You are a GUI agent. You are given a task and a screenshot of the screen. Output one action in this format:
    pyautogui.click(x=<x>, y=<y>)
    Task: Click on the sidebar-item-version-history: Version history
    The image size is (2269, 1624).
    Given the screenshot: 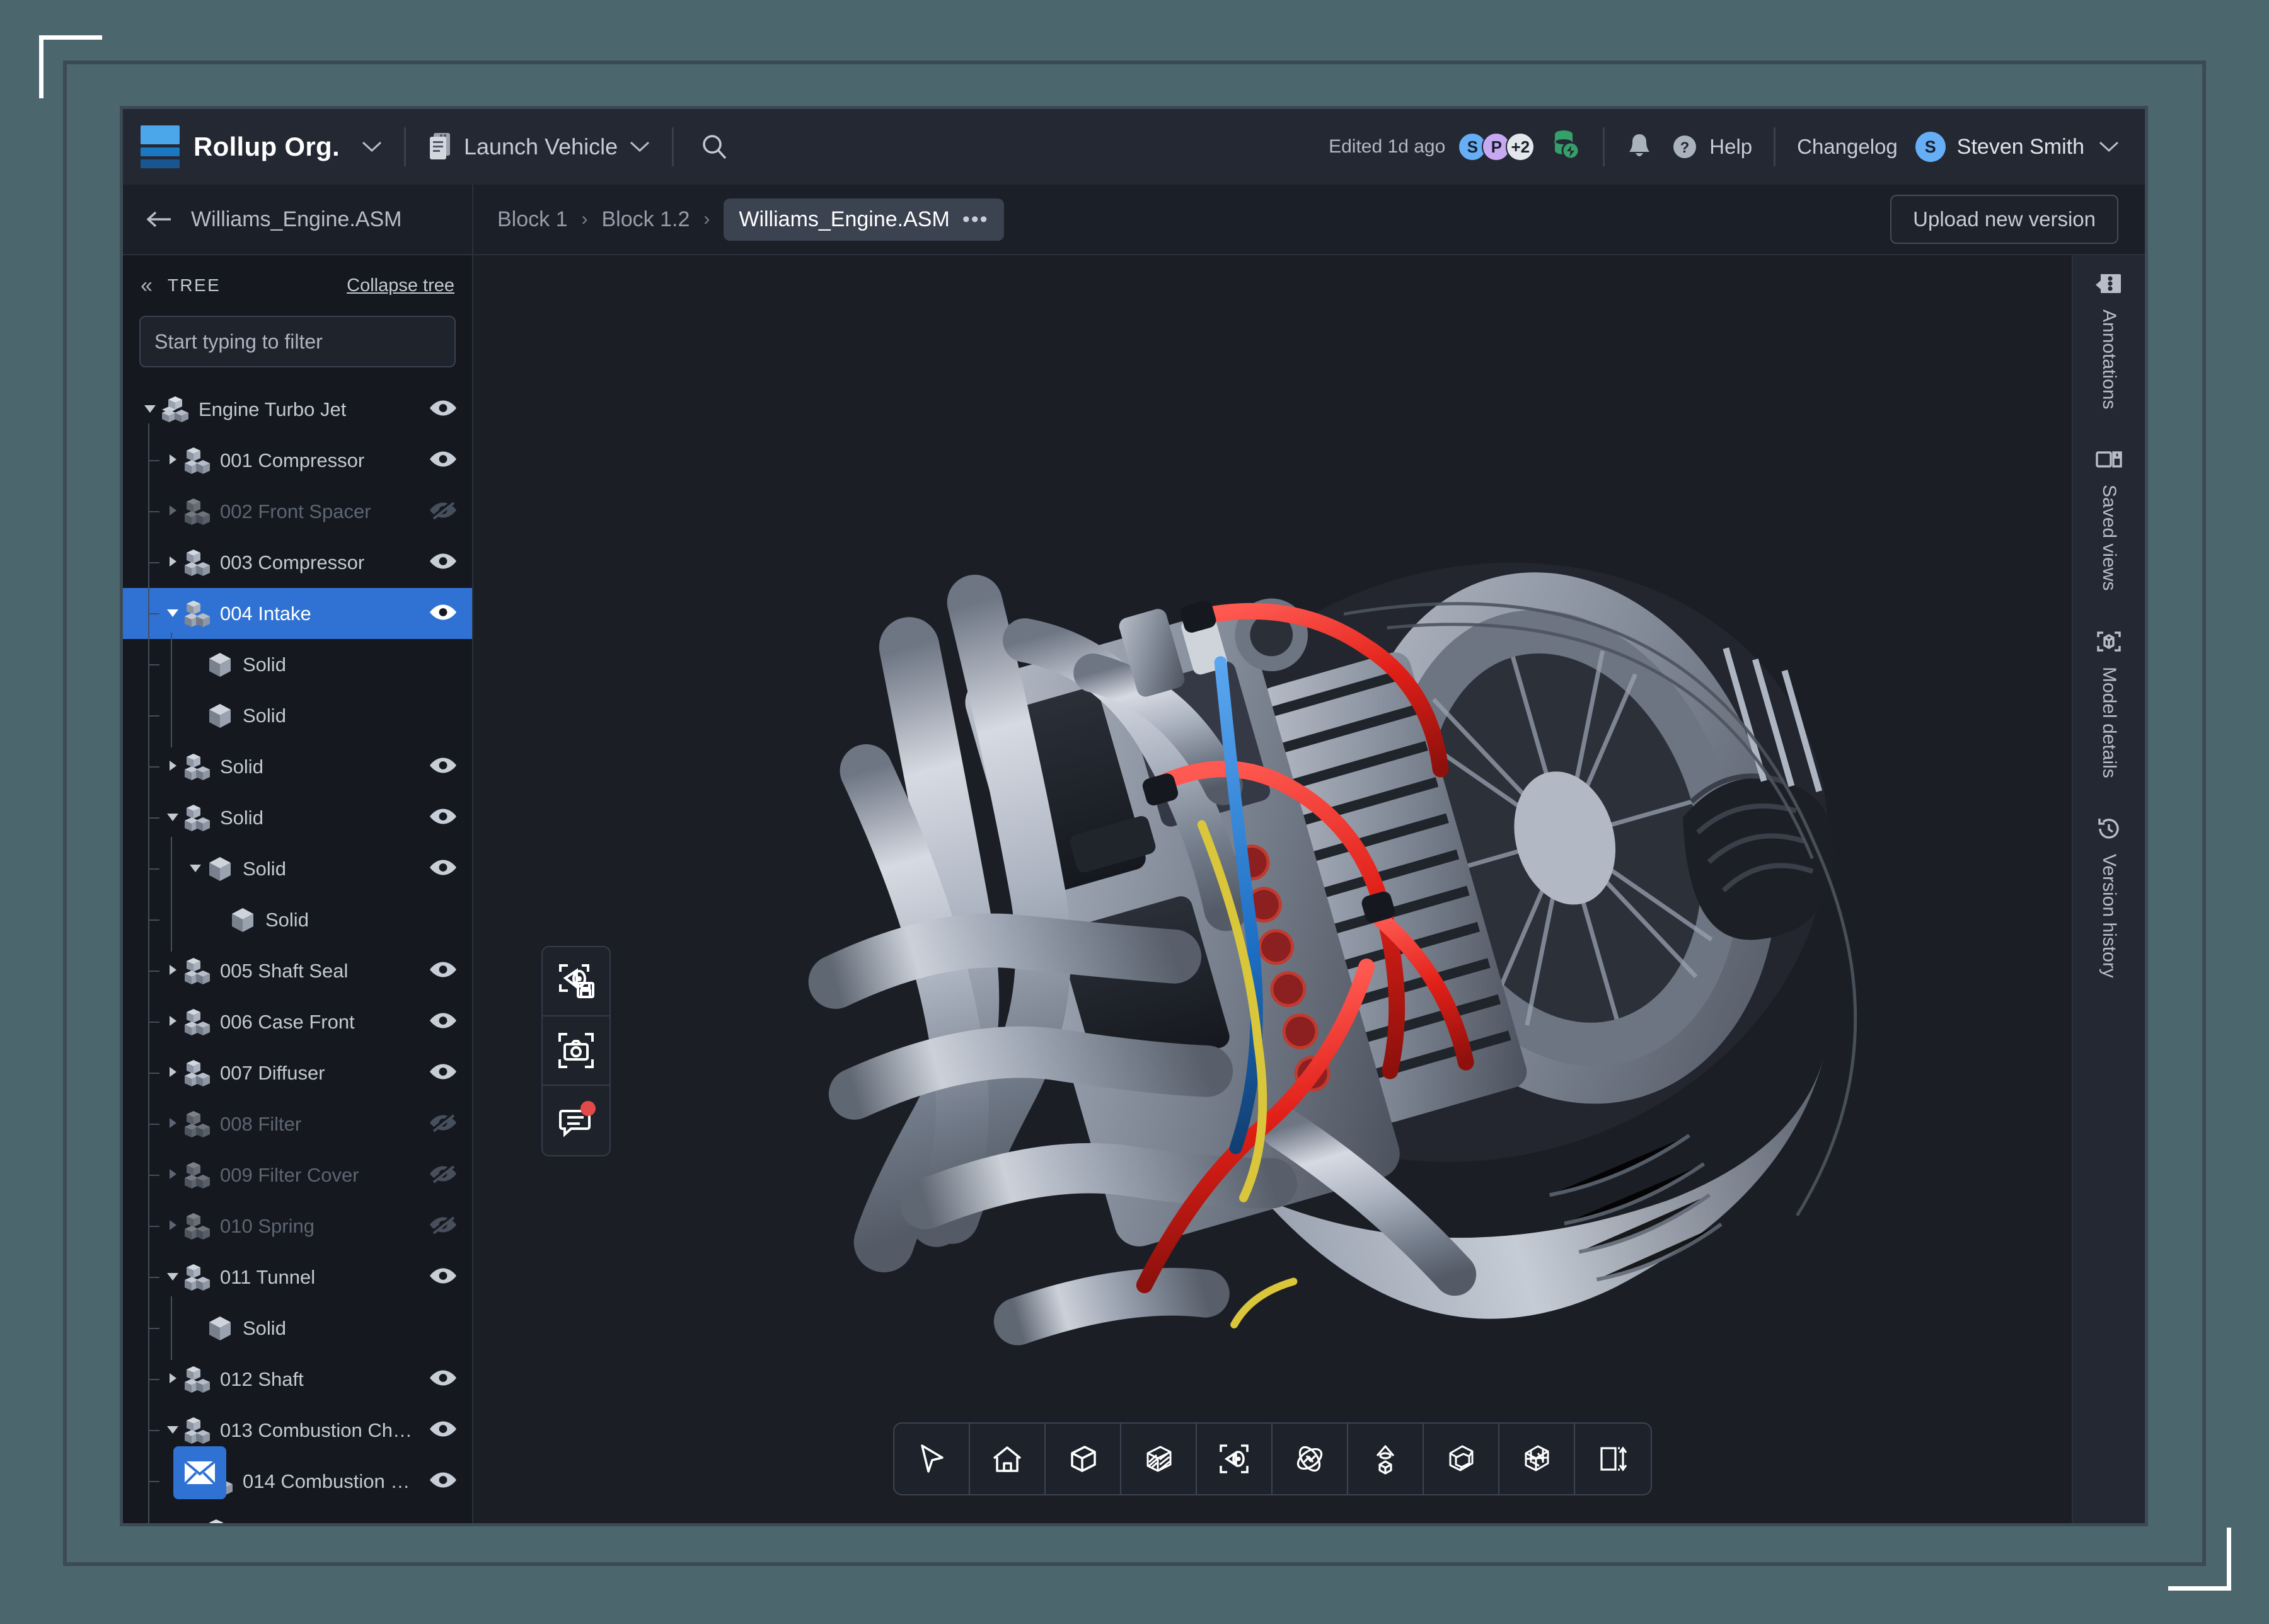 What is the action you would take?
    pyautogui.click(x=2108, y=896)
    